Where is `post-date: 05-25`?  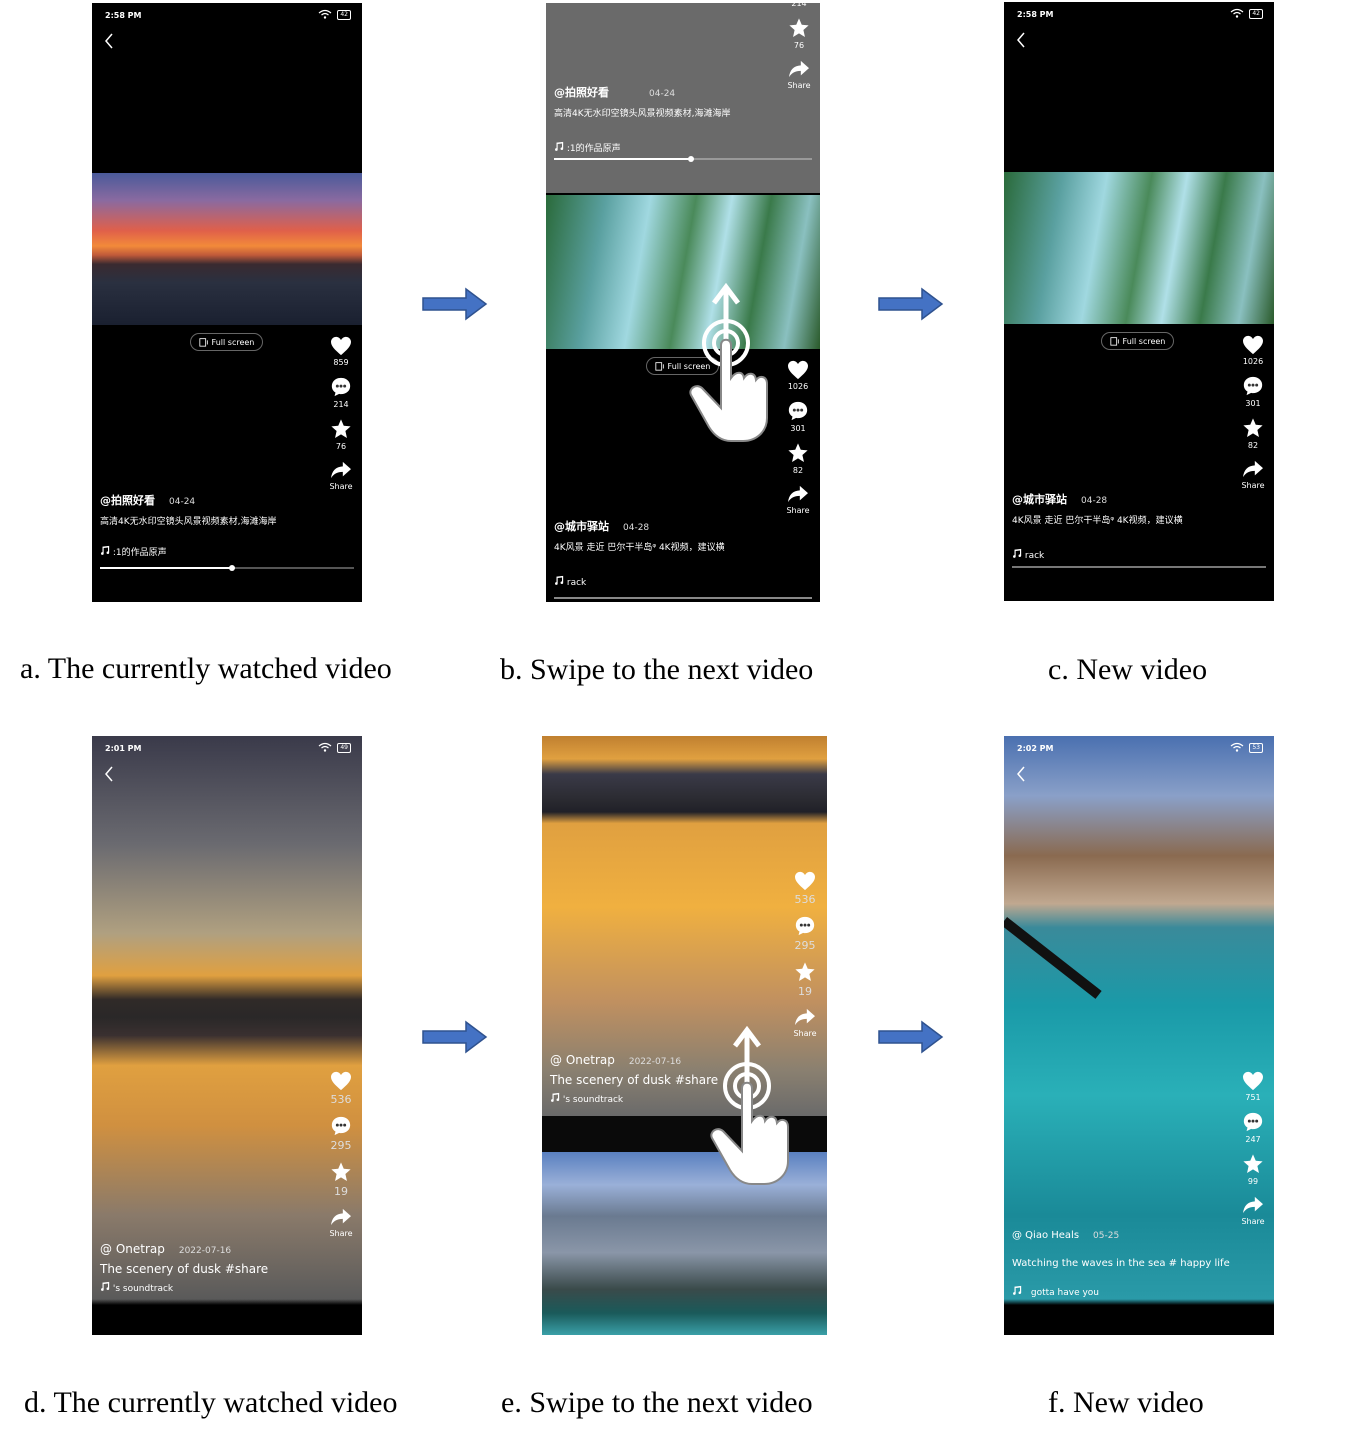
post-date: 05-25 is located at coordinates (1106, 1236).